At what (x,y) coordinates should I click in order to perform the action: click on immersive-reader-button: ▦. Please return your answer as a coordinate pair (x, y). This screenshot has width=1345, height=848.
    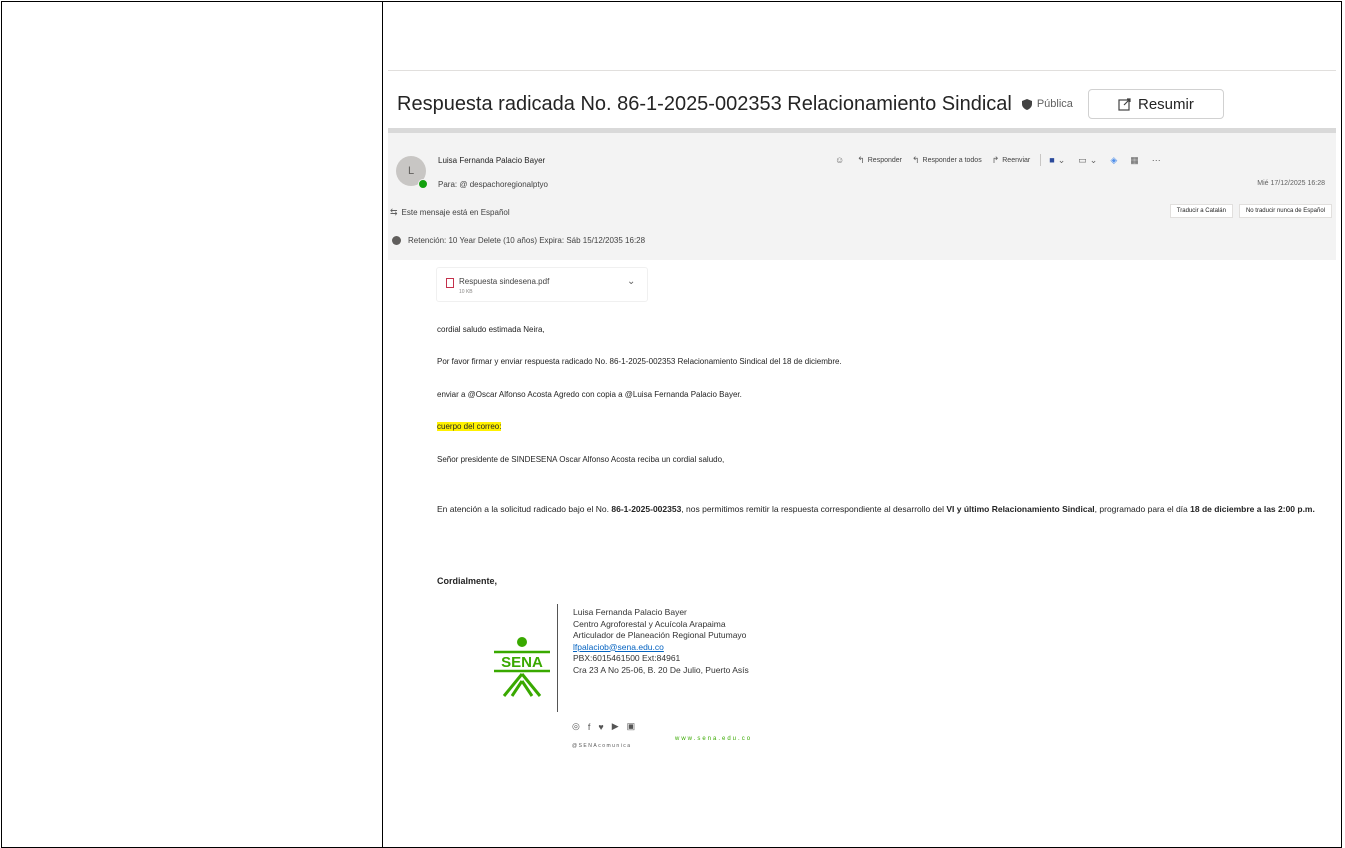
    Looking at the image, I should click on (1136, 160).